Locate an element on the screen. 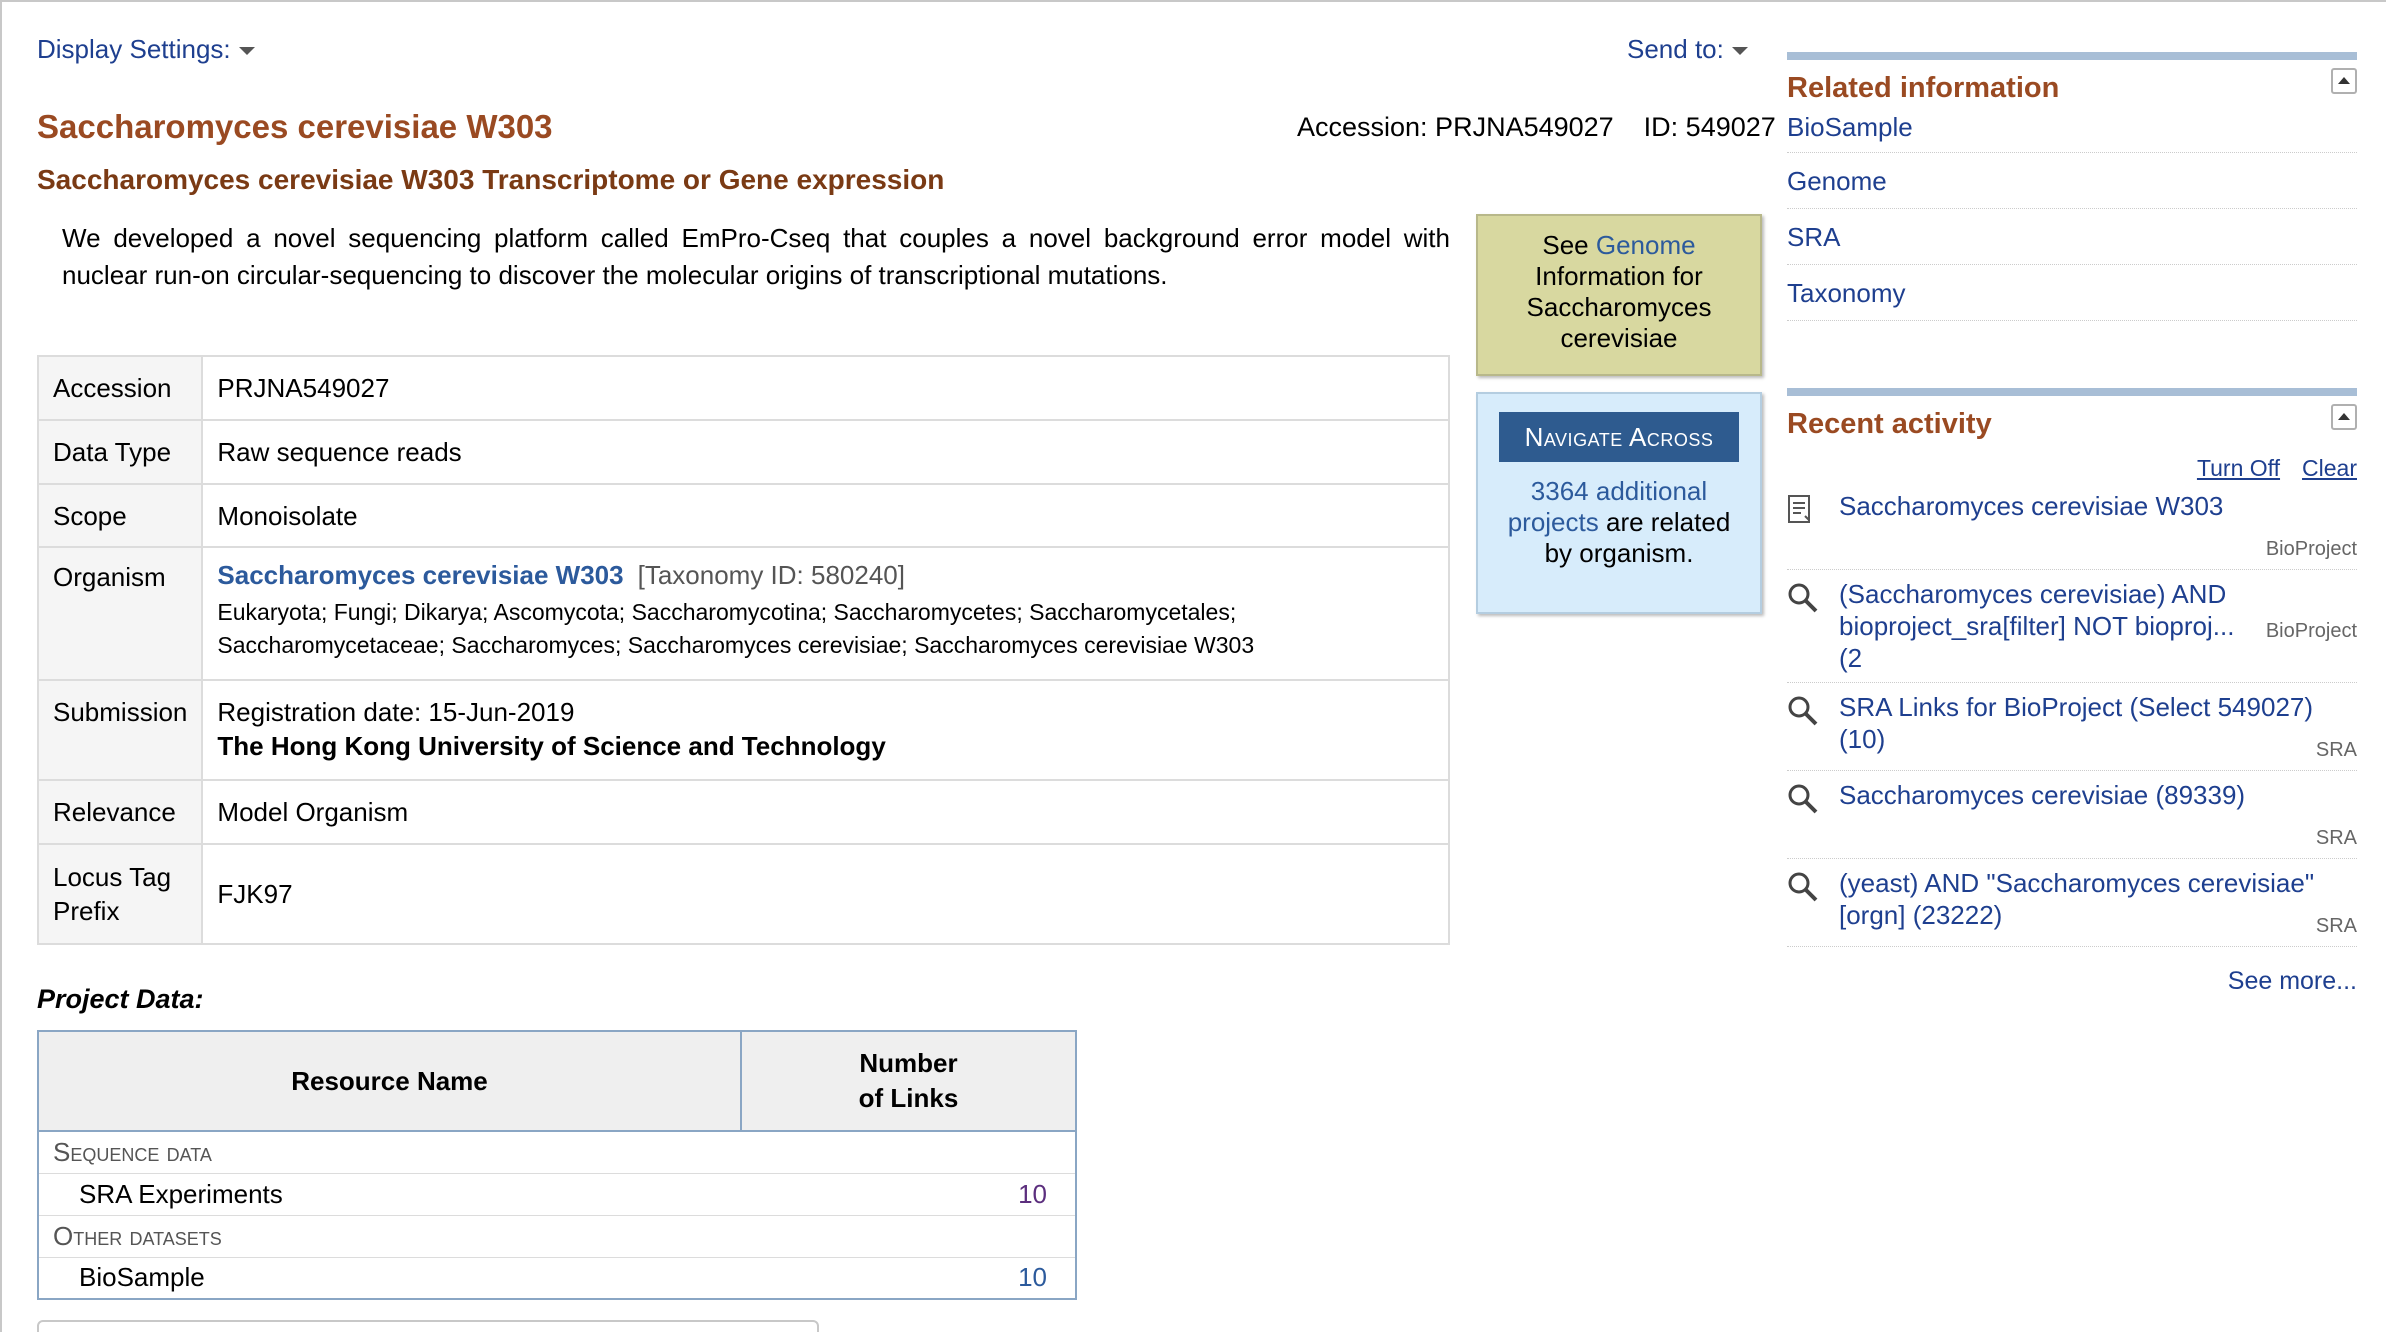 Image resolution: width=2386 pixels, height=1332 pixels. category-sequence-data: Sequence data is located at coordinates (557, 1152).